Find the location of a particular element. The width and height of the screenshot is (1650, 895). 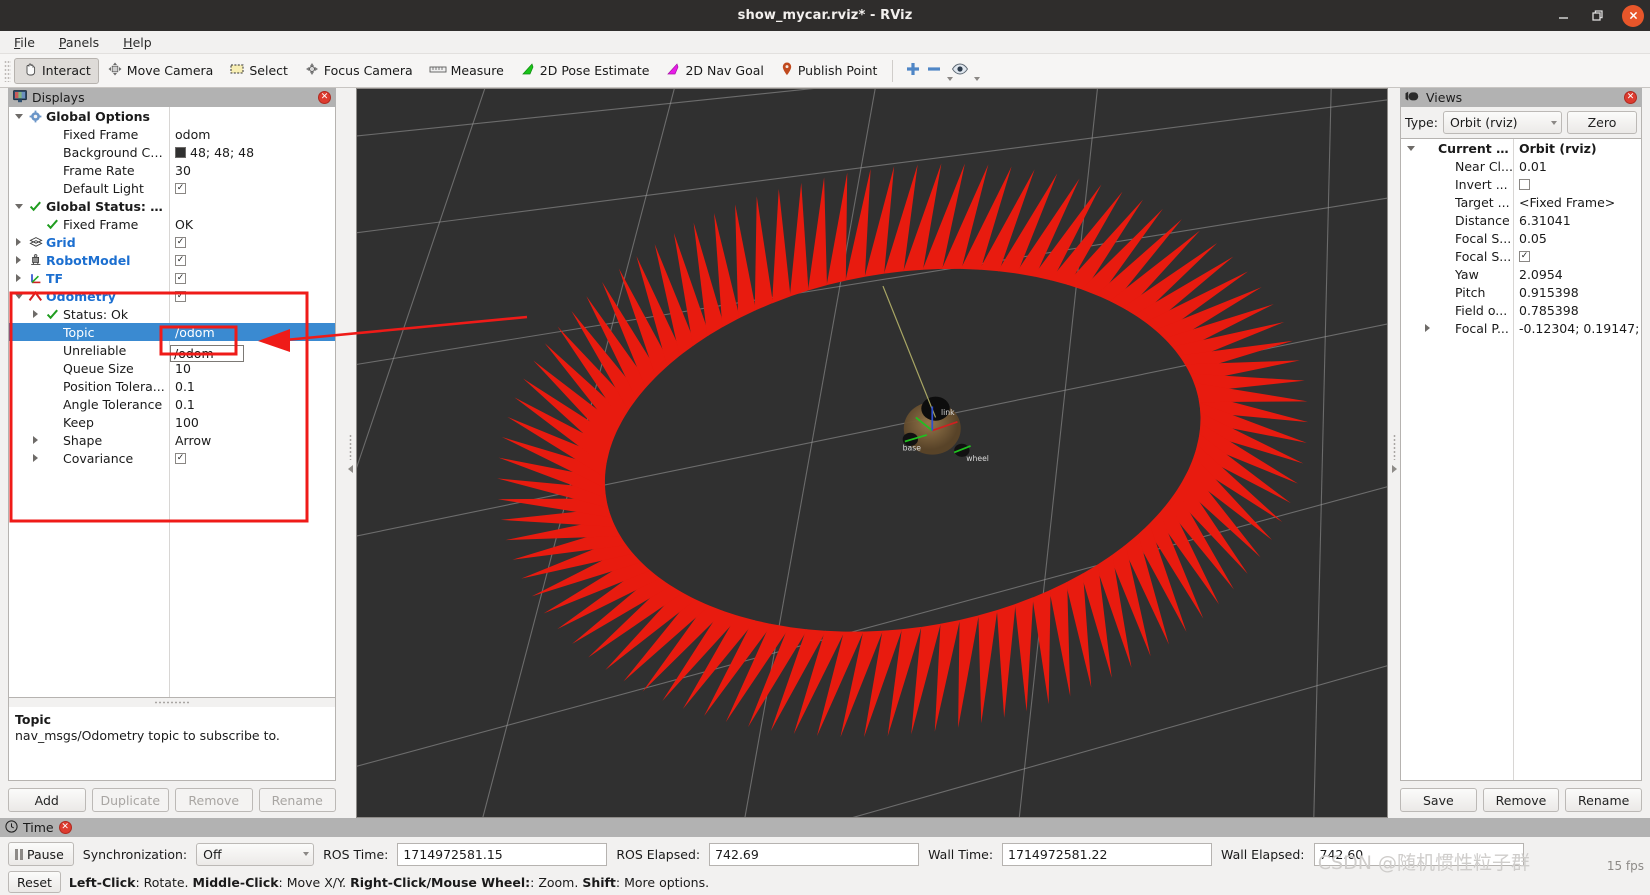

reset-button: Reset is located at coordinates (34, 882).